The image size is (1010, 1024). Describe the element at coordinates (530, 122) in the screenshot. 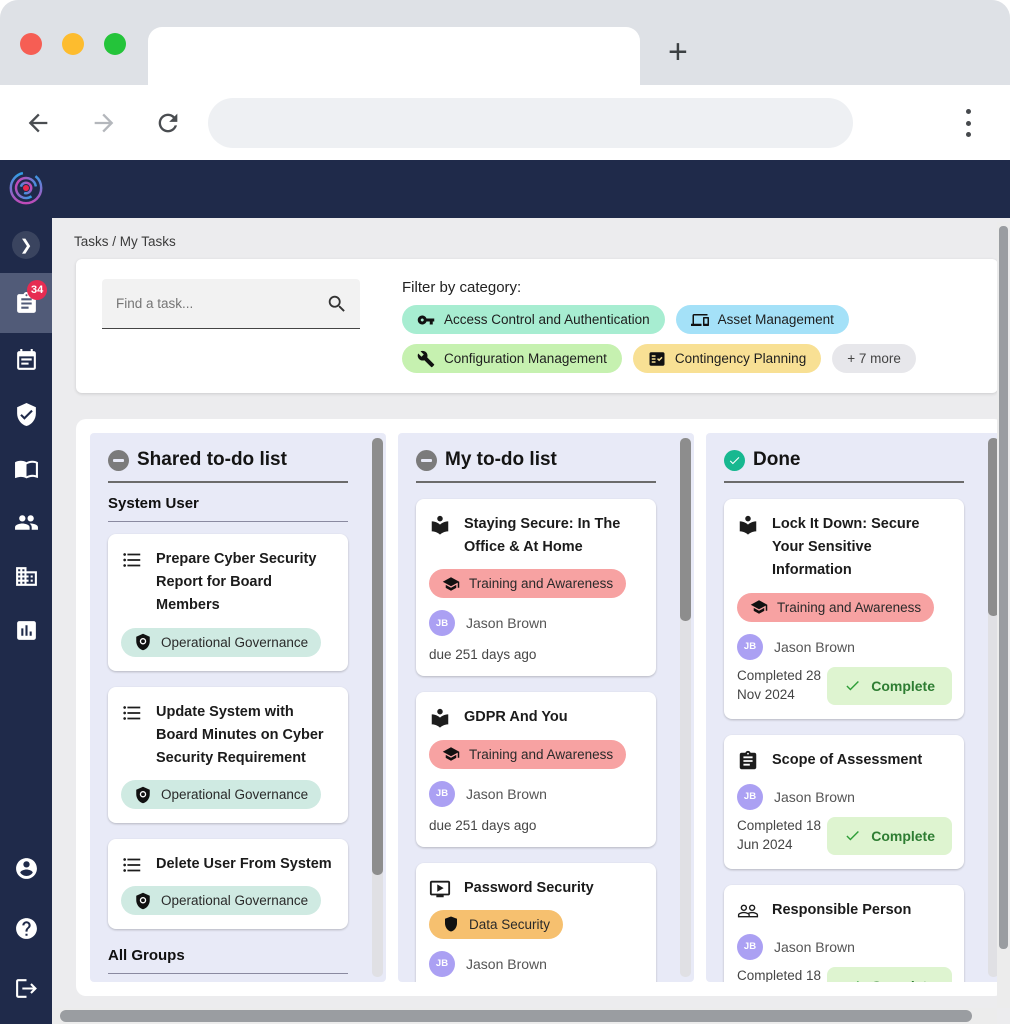

I see `address-bar` at that location.